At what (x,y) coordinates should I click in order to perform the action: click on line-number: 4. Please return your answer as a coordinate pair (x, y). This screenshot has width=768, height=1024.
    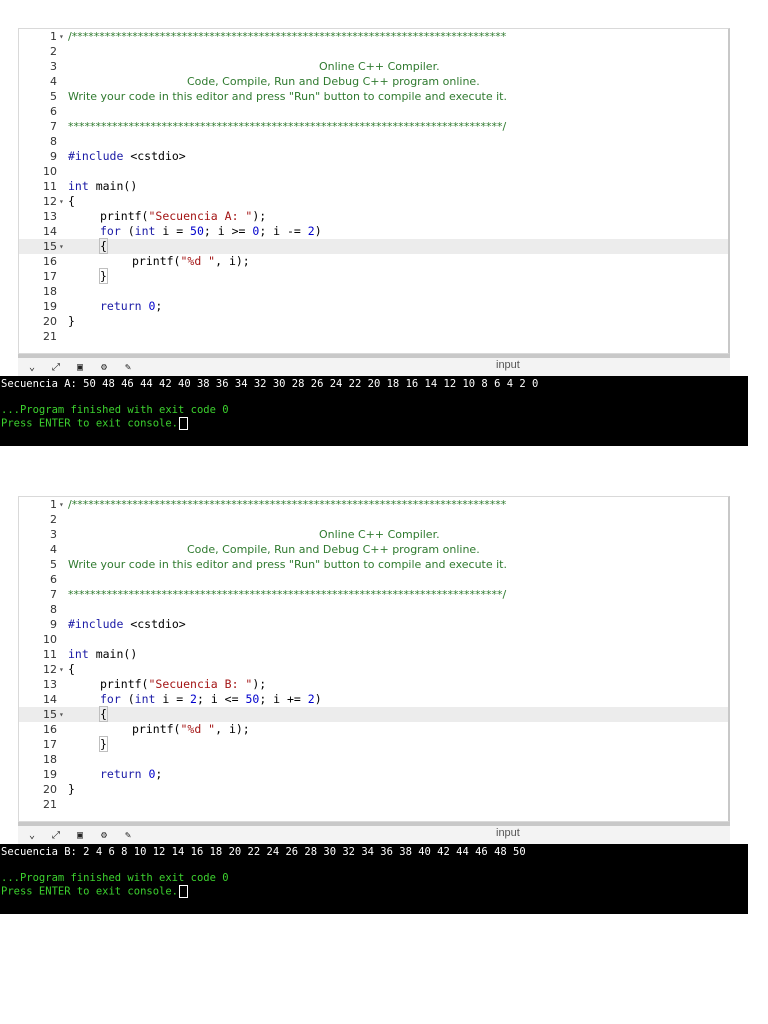
    Looking at the image, I should click on (53, 549).